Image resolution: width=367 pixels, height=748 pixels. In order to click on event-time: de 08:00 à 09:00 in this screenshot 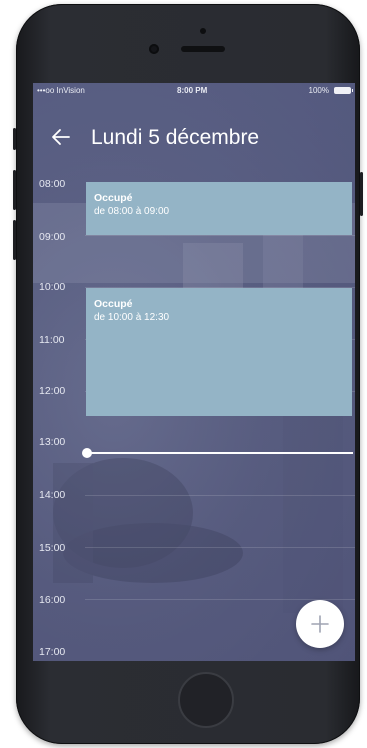, I will do `click(132, 211)`.